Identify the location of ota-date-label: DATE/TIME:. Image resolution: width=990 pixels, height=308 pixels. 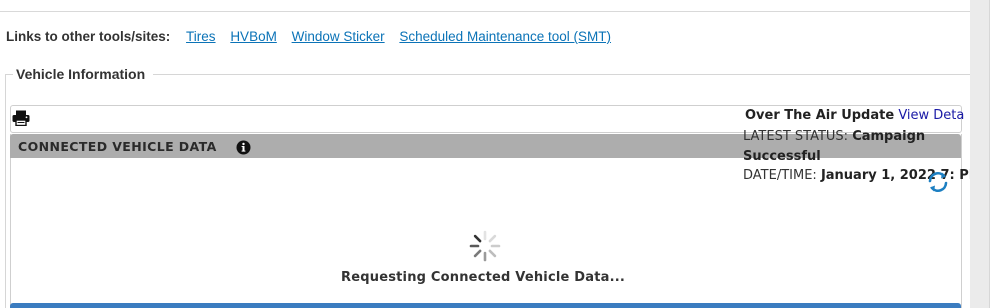
(780, 175).